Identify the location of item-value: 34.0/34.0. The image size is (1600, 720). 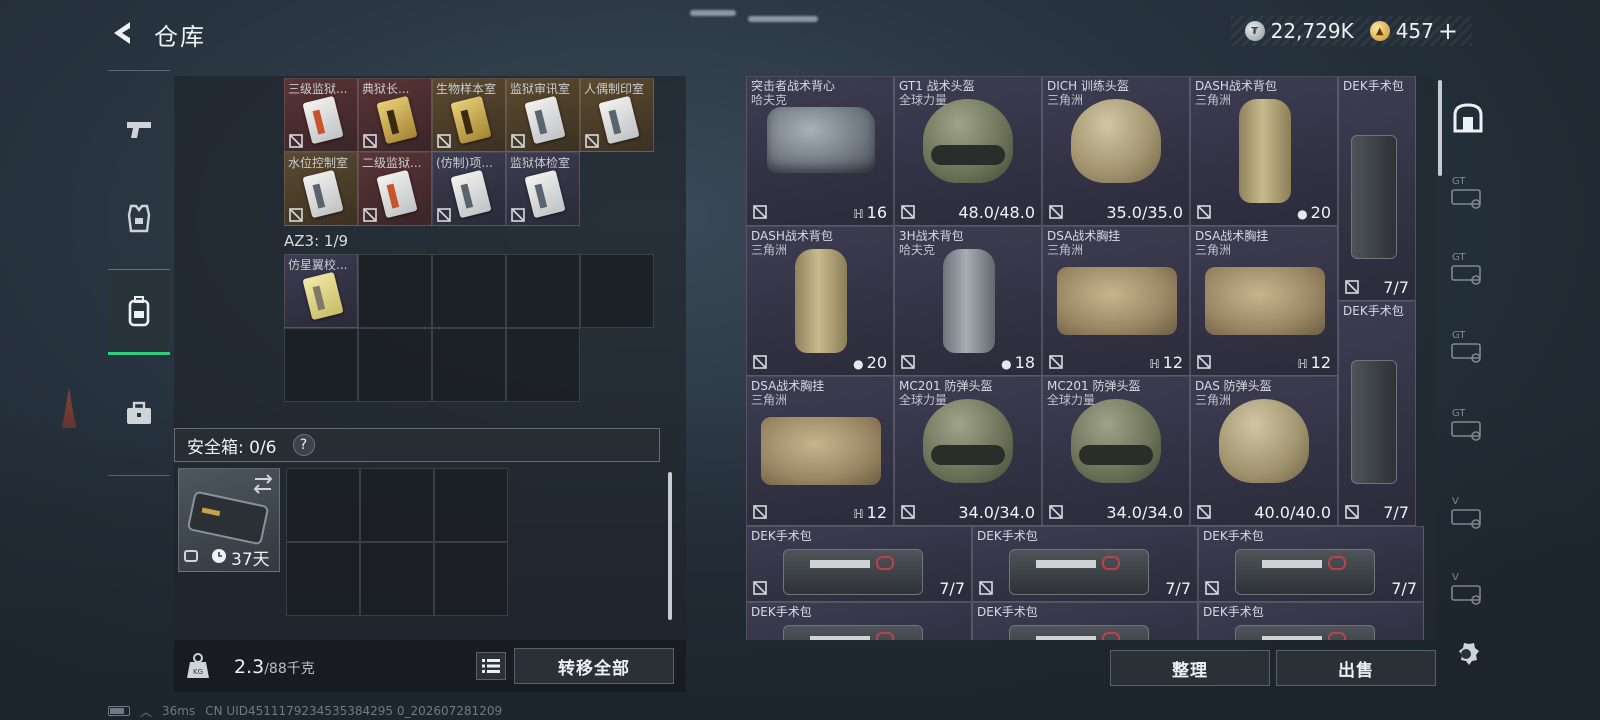
(1144, 512).